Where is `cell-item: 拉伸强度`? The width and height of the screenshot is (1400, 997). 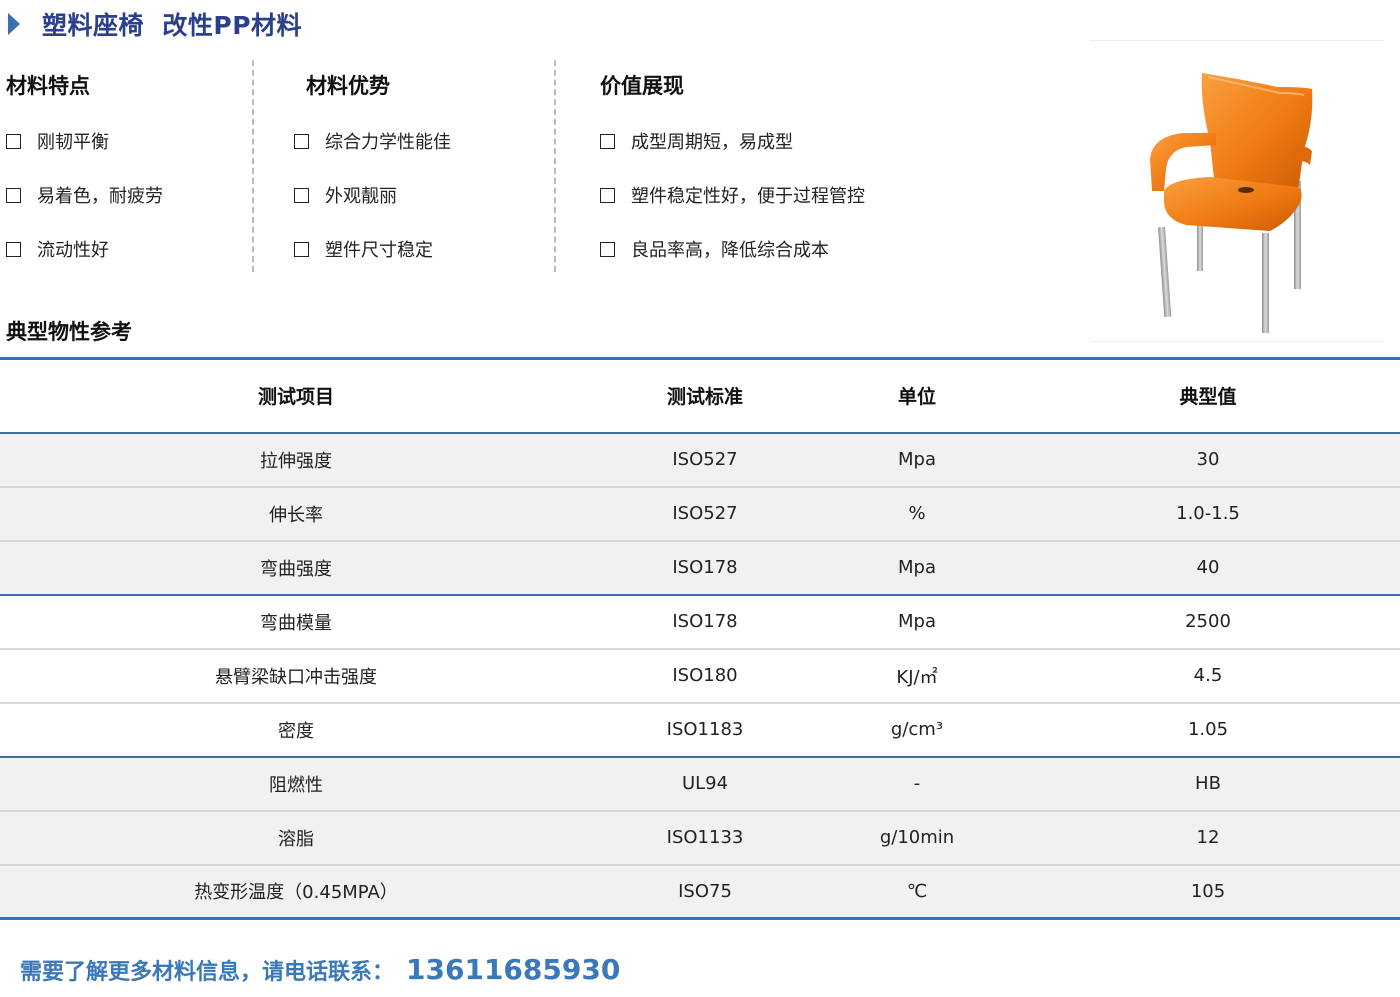
cell-item: 拉伸强度 is located at coordinates (296, 461).